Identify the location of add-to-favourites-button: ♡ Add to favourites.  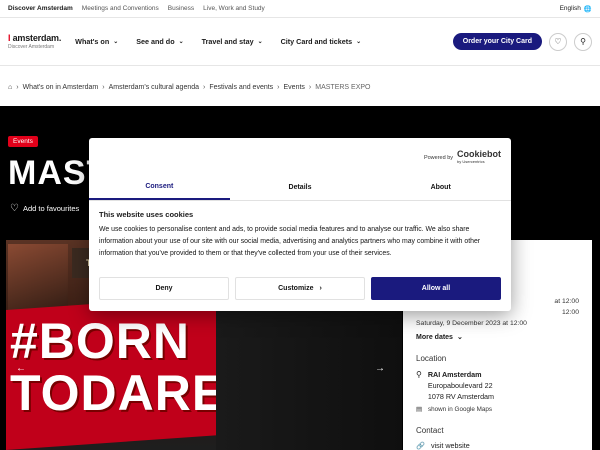
(44, 208).